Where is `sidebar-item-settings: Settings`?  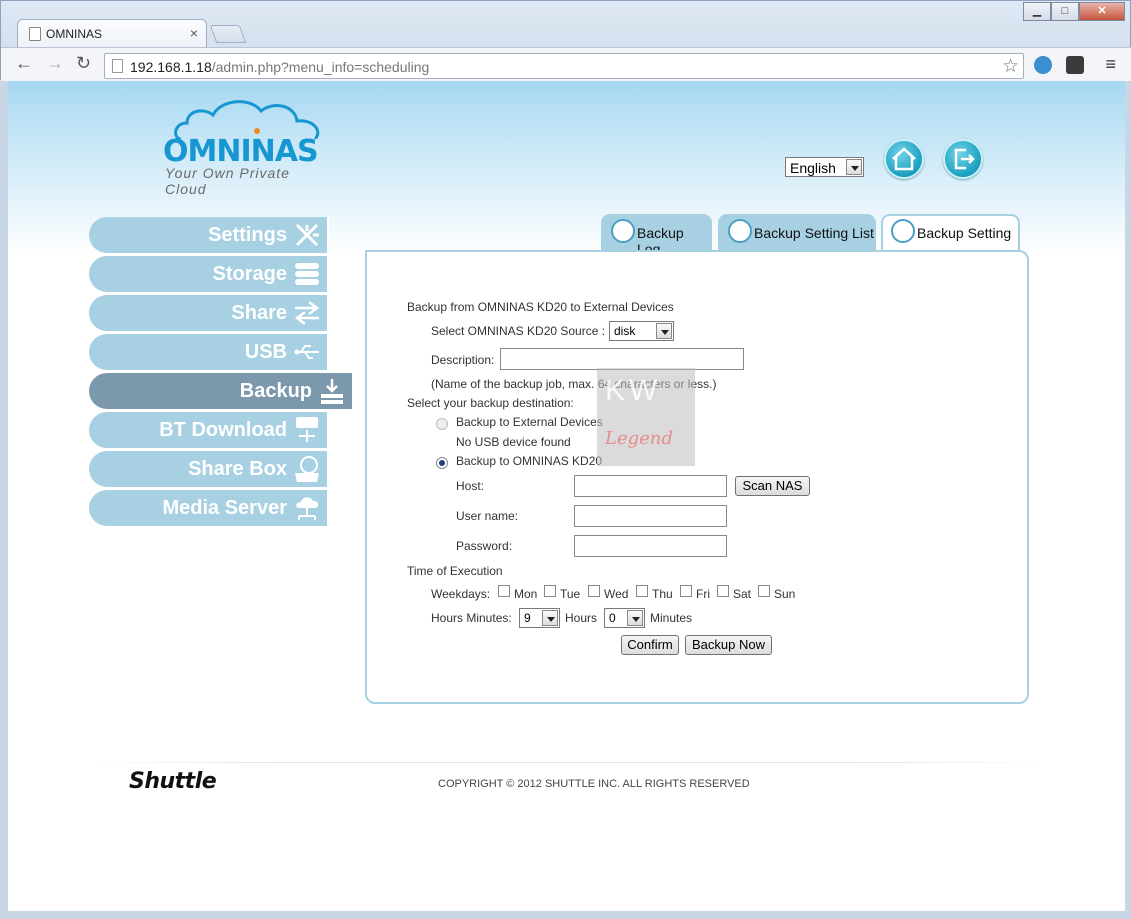 sidebar-item-settings: Settings is located at coordinates (209, 235).